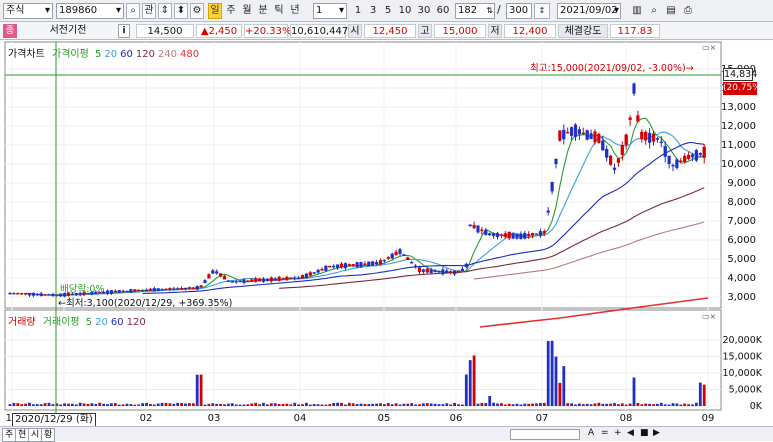  I want to click on price-tick-label: 4,000, so click(741, 278).